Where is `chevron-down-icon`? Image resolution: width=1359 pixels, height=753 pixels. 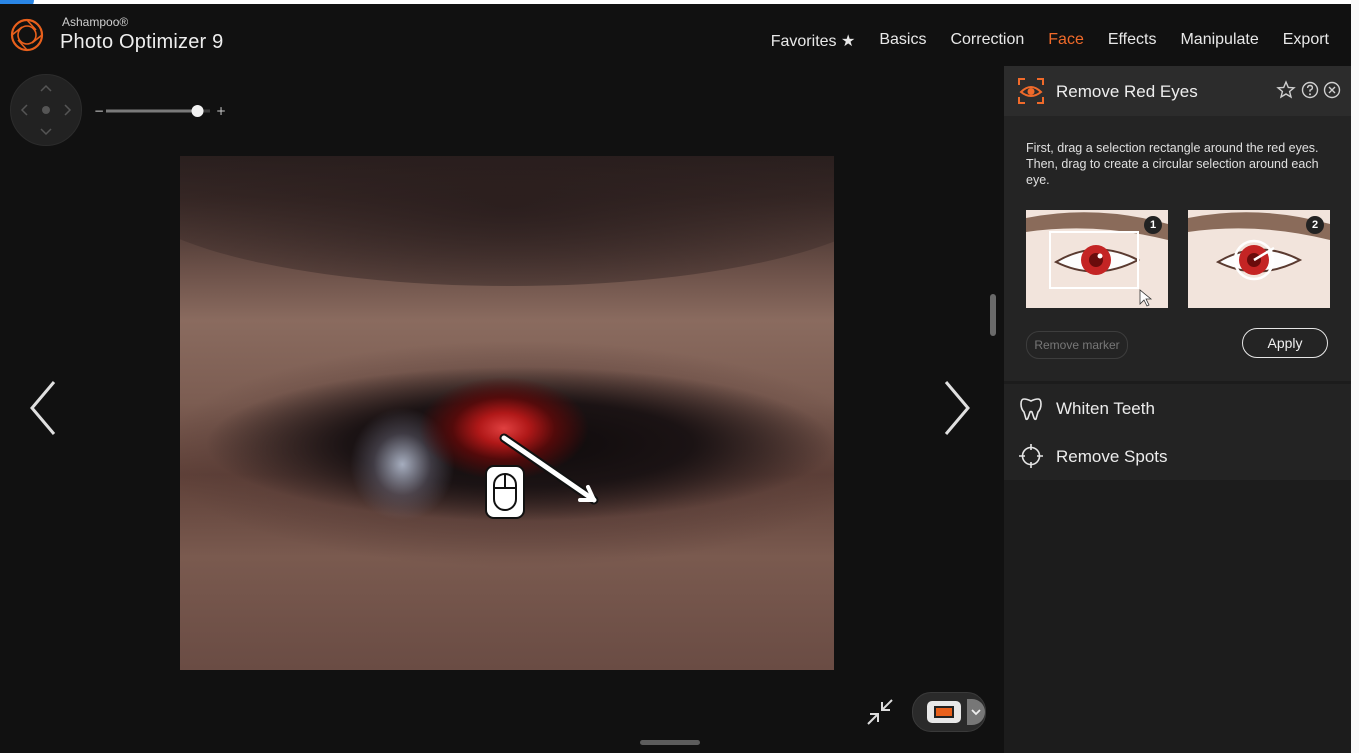
chevron-down-icon is located at coordinates (976, 712).